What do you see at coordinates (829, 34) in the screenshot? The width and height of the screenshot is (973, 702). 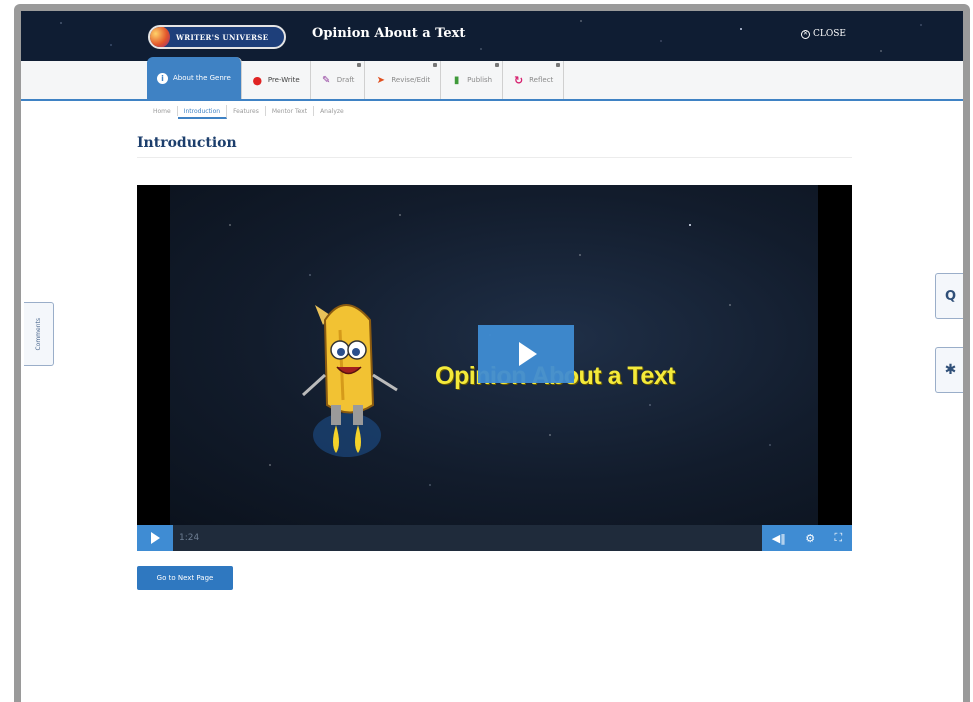 I see `close-label: CLOSE` at bounding box center [829, 34].